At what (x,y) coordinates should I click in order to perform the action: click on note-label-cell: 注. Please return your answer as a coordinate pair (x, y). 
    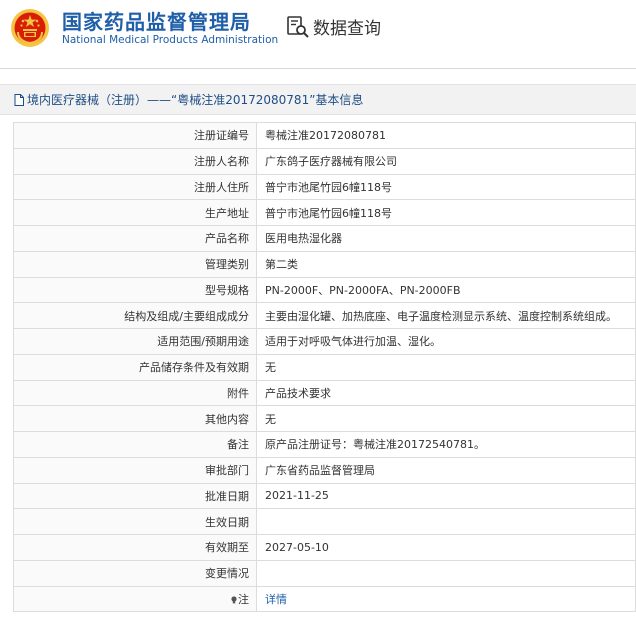
    Looking at the image, I should click on (135, 599).